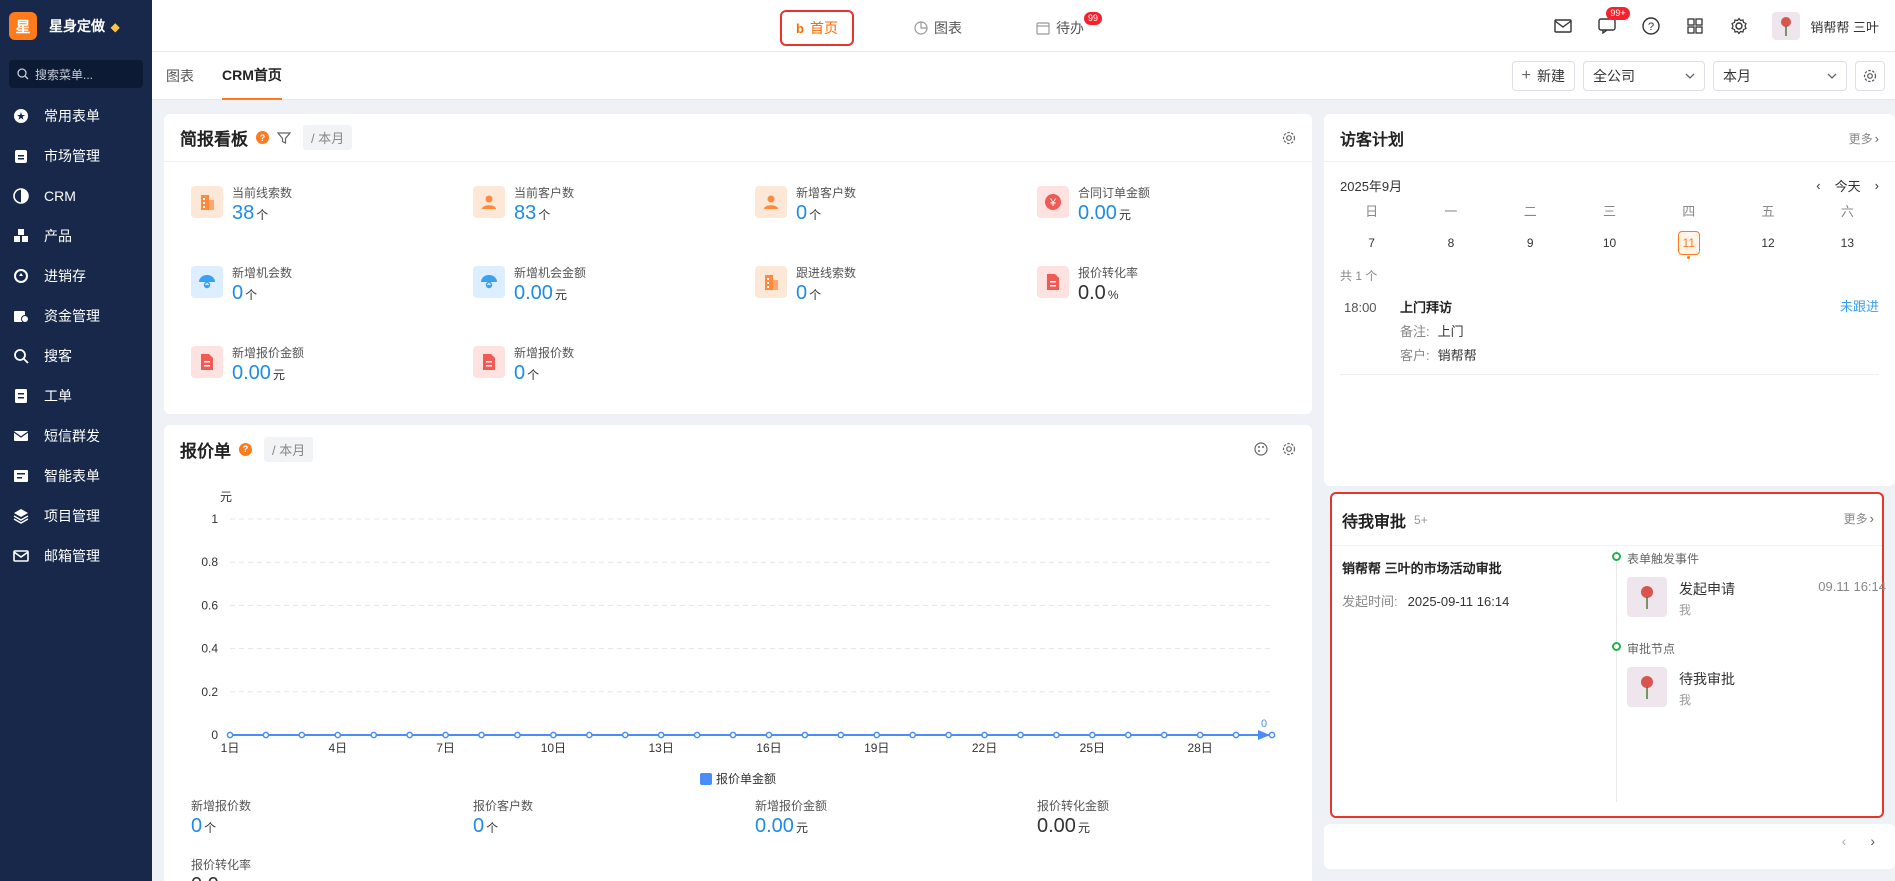 This screenshot has height=881, width=1895. I want to click on tab-todo: 待办 99, so click(1062, 28).